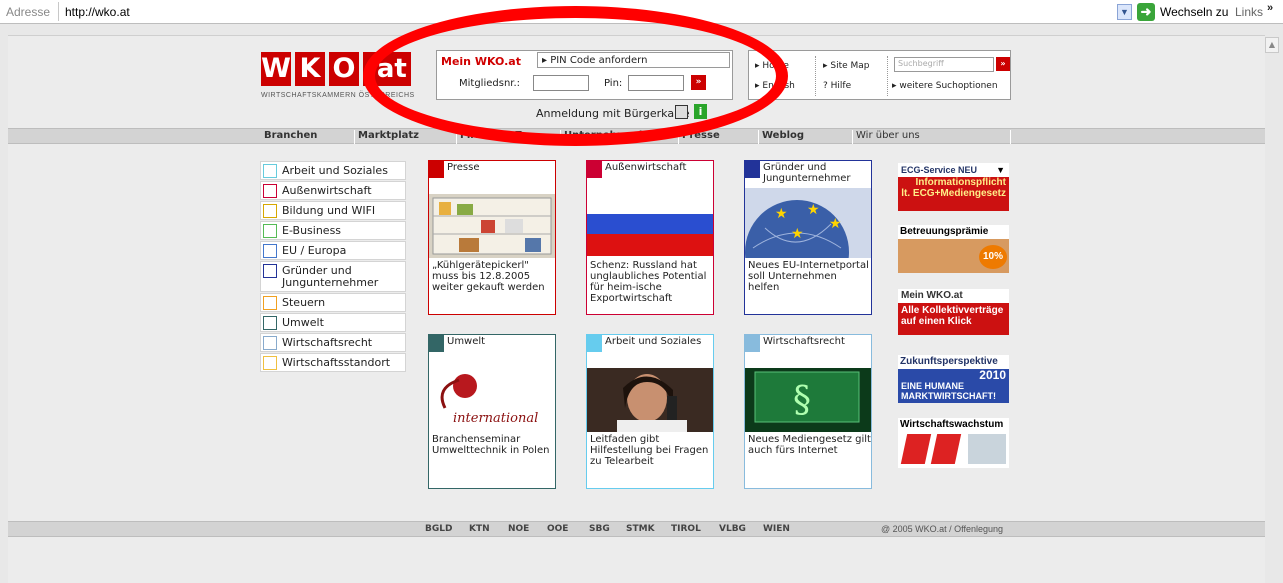 This screenshot has height=583, width=1283. I want to click on sidebar-item-arbeit: Arbeit und Soziales, so click(333, 170).